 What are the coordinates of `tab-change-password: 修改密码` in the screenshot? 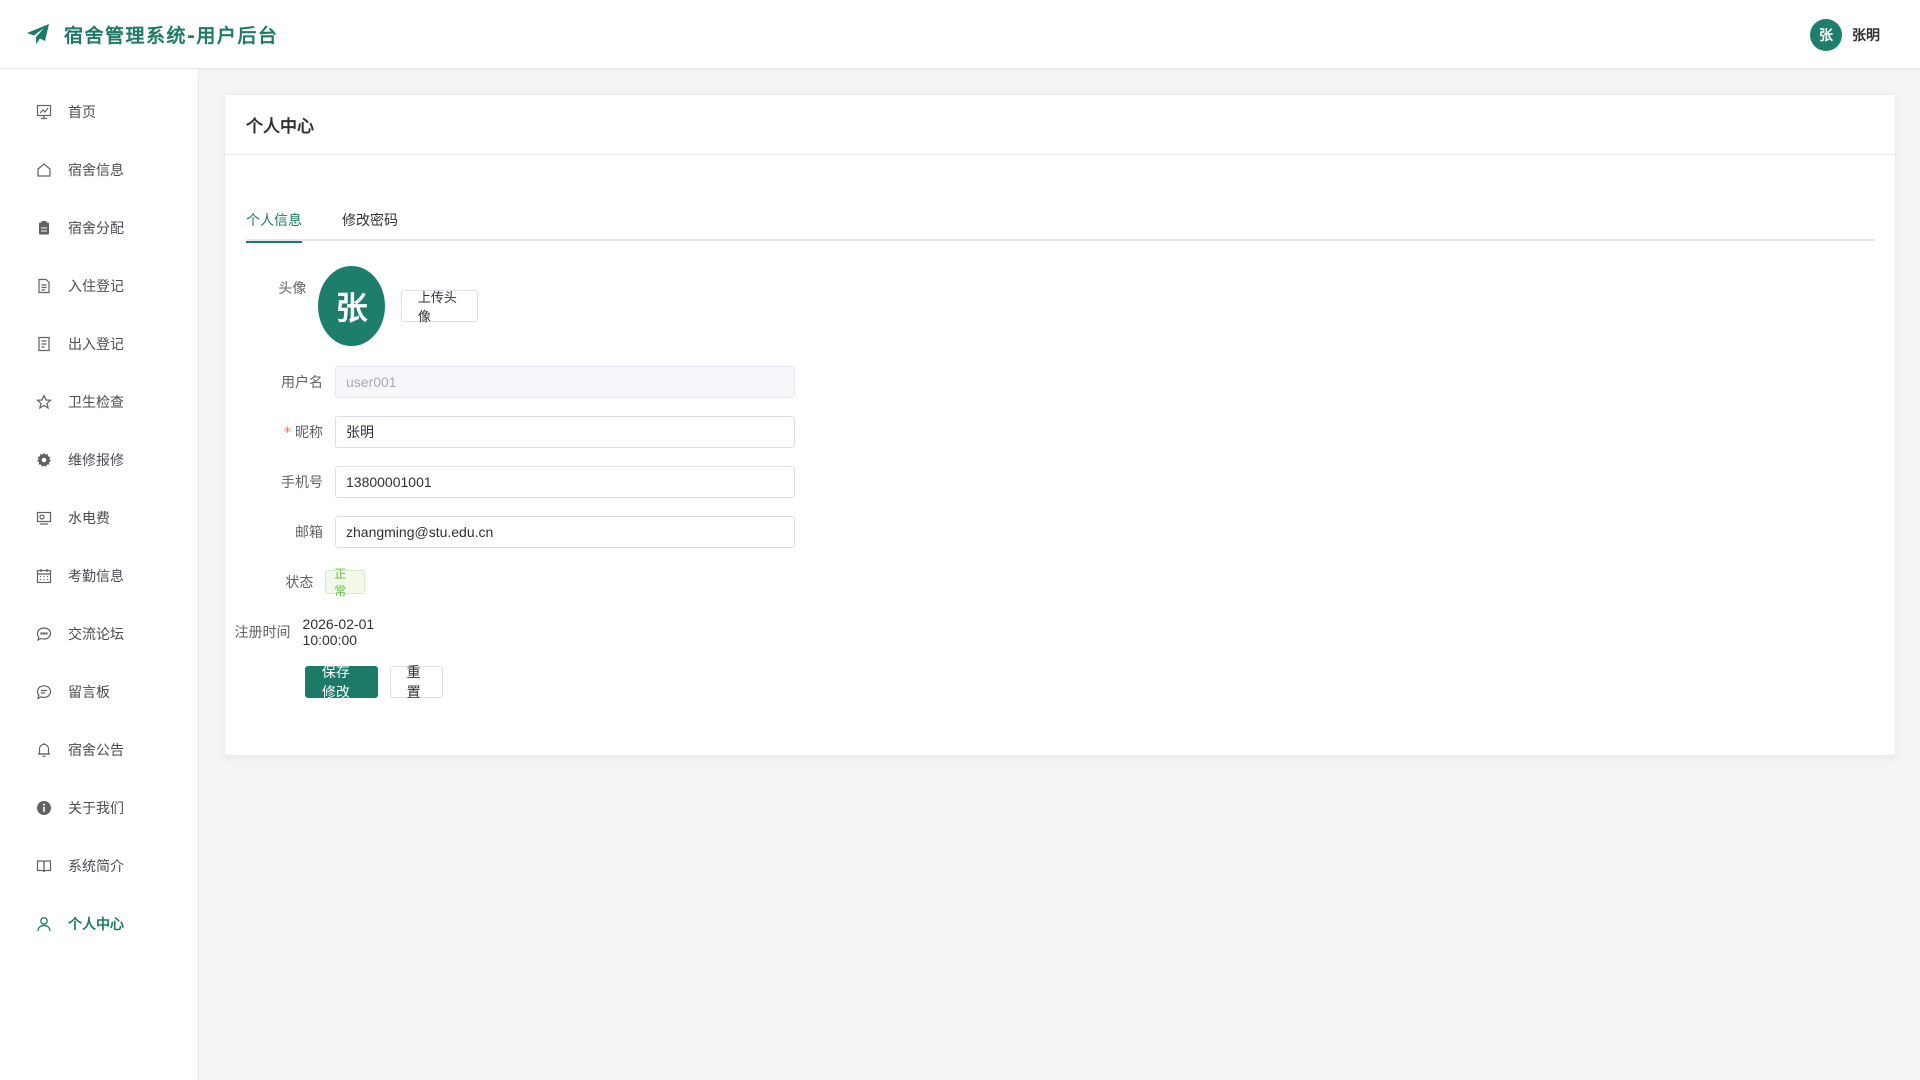 It's located at (370, 221).